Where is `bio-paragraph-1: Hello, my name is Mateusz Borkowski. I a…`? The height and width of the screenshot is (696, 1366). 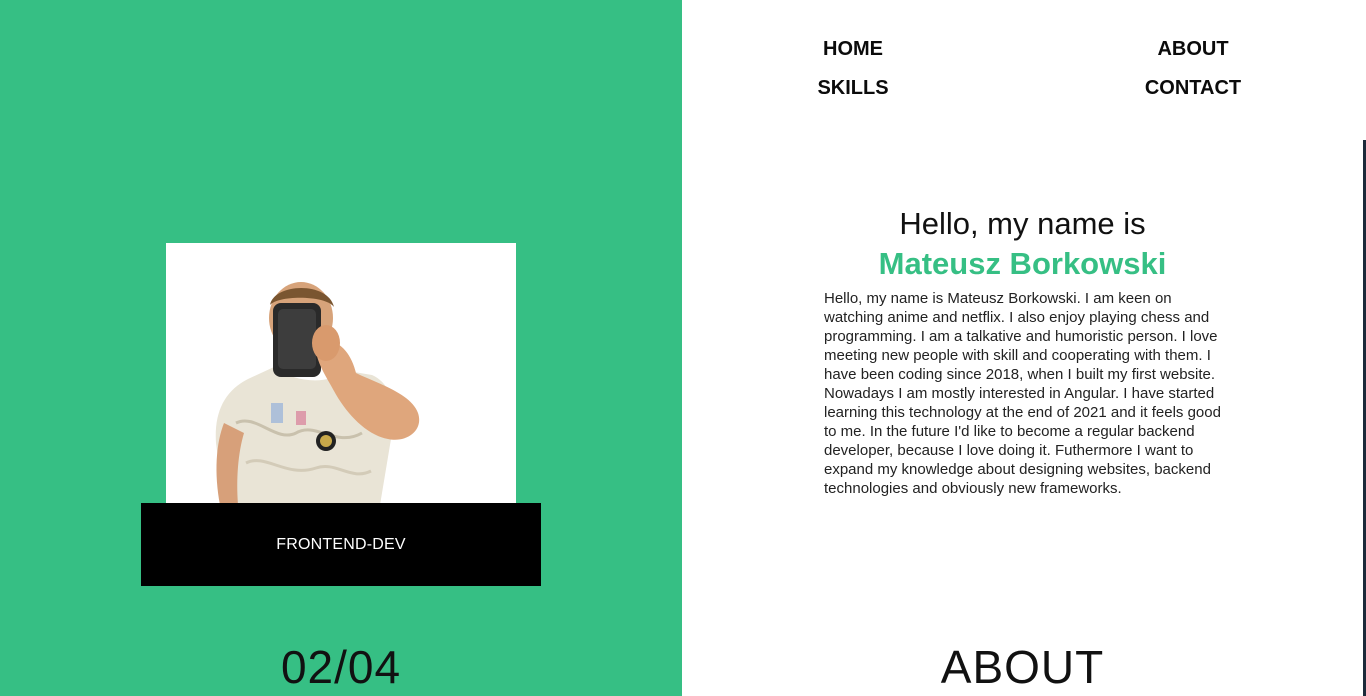 bio-paragraph-1: Hello, my name is Mateusz Borkowski. I a… is located at coordinates (1021, 336).